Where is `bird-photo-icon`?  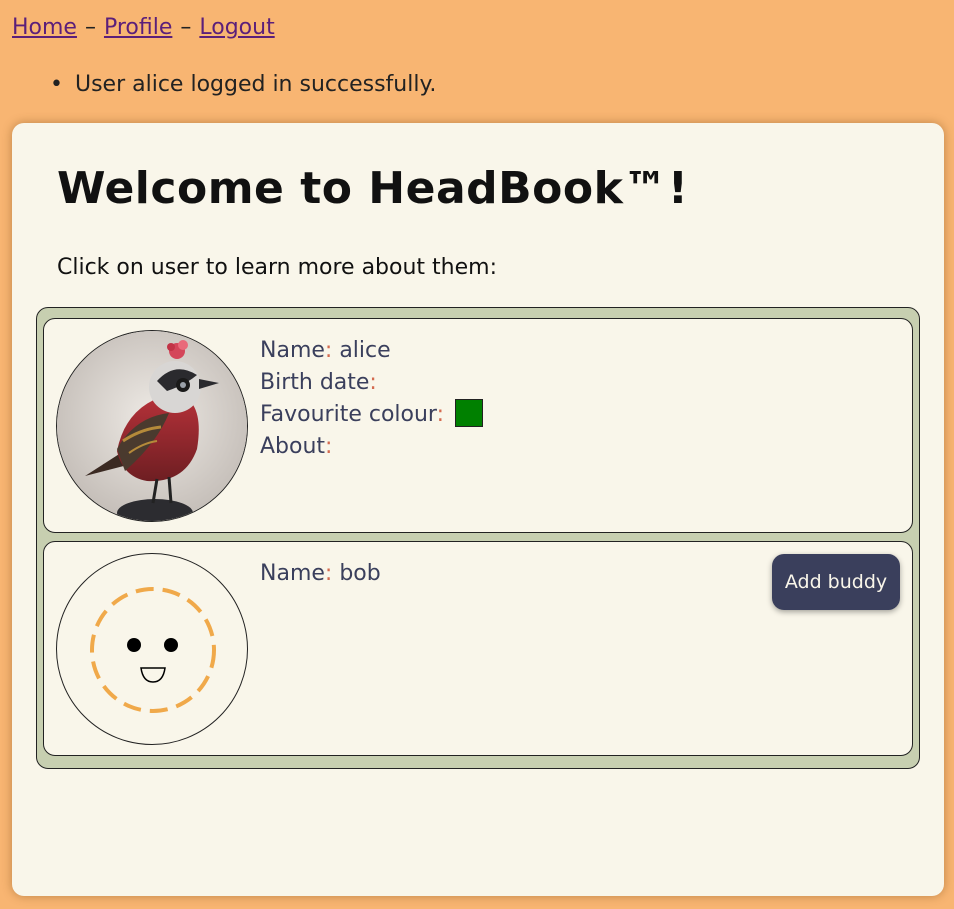
bird-photo-icon is located at coordinates (152, 426).